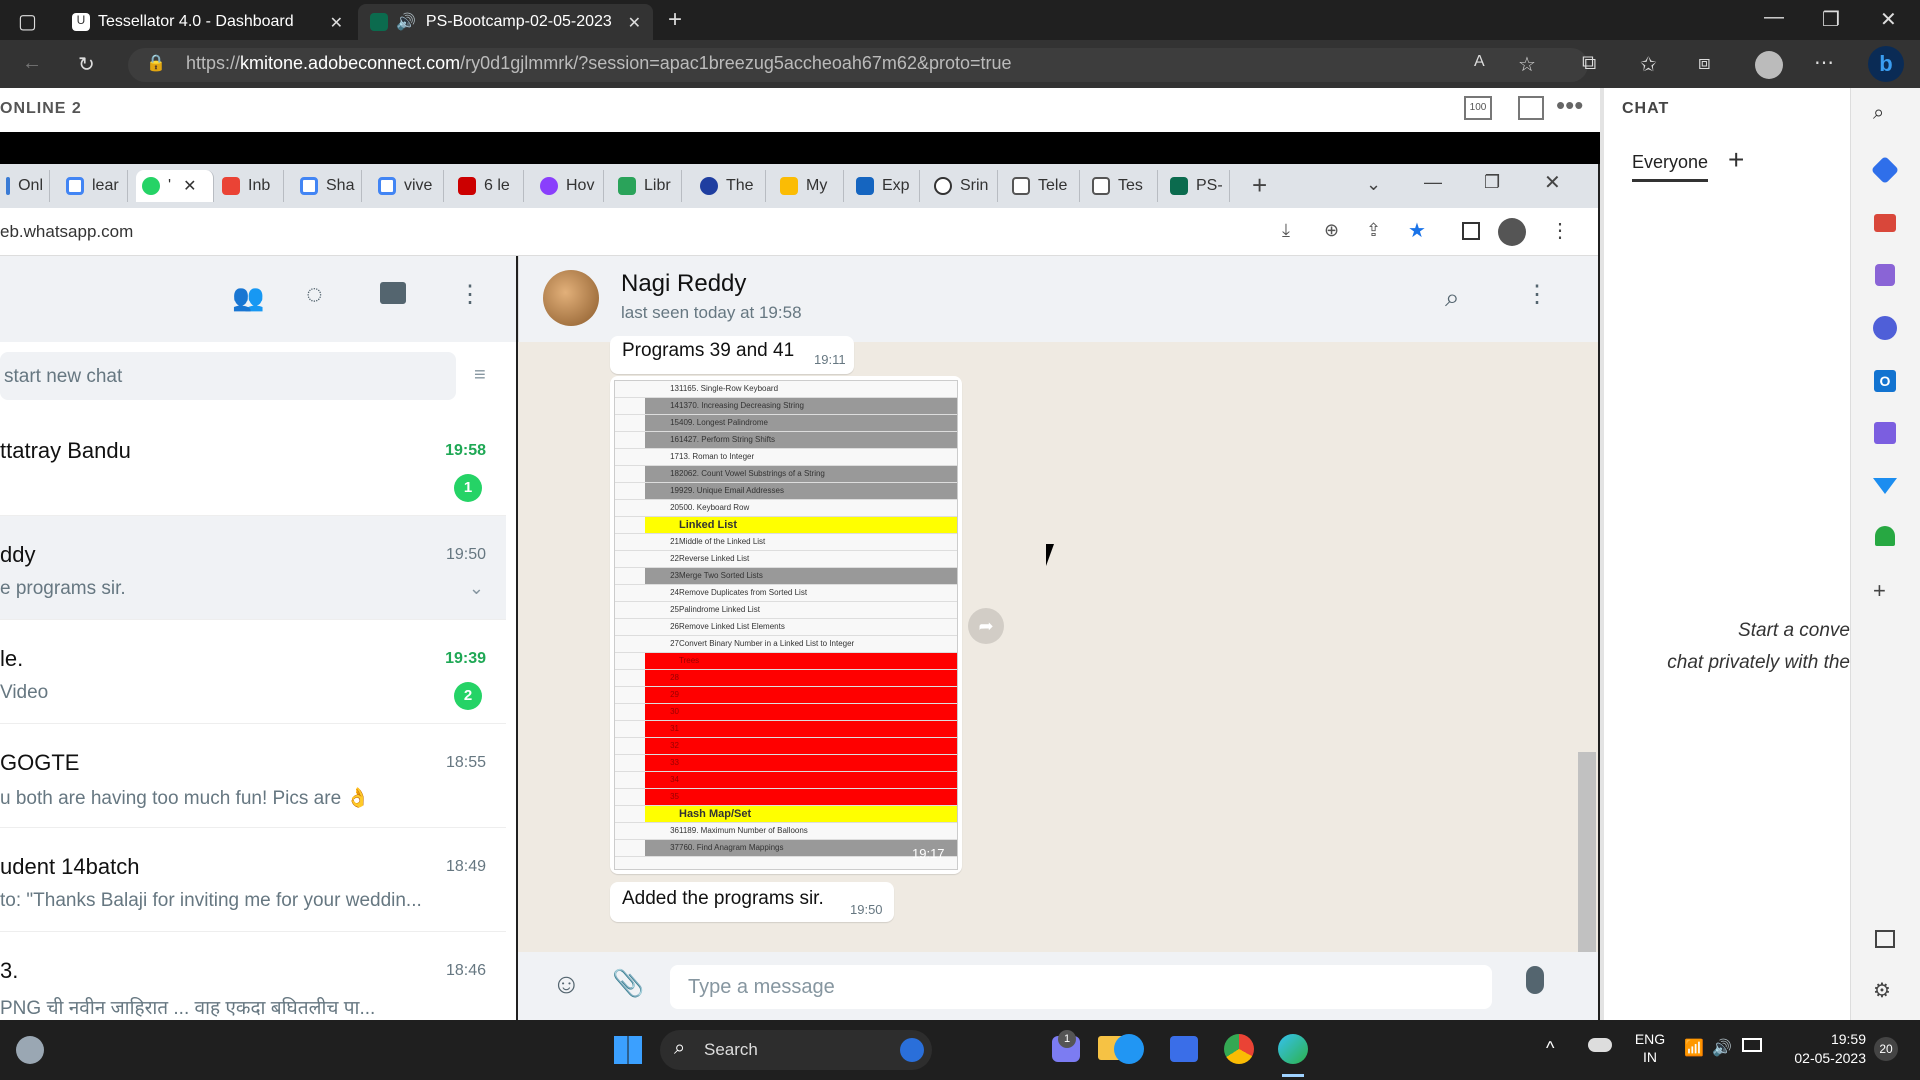 This screenshot has height=1080, width=1920. What do you see at coordinates (1293, 1049) in the screenshot?
I see `edge-icon` at bounding box center [1293, 1049].